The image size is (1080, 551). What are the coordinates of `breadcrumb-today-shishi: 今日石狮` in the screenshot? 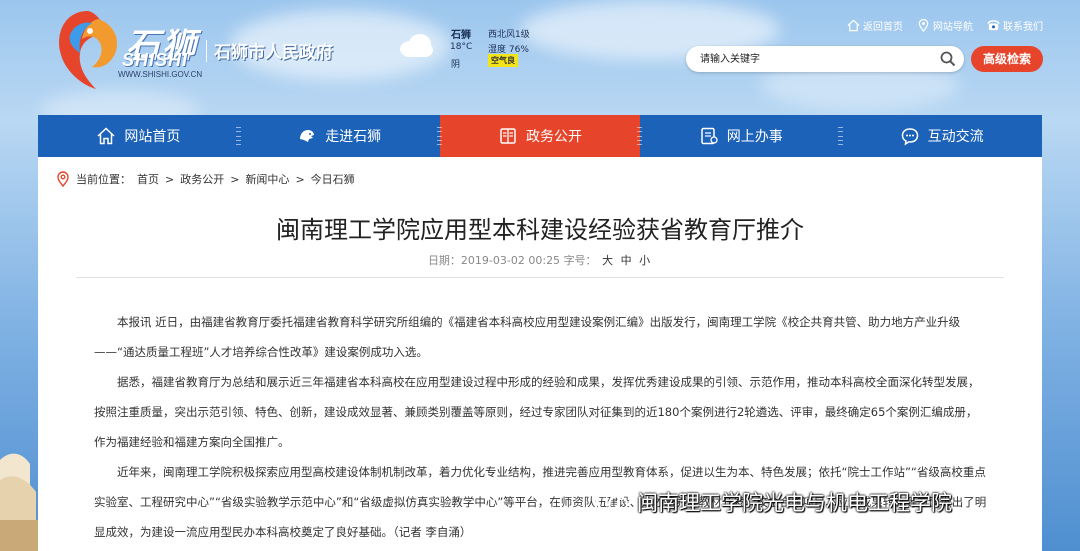 It's located at (333, 179).